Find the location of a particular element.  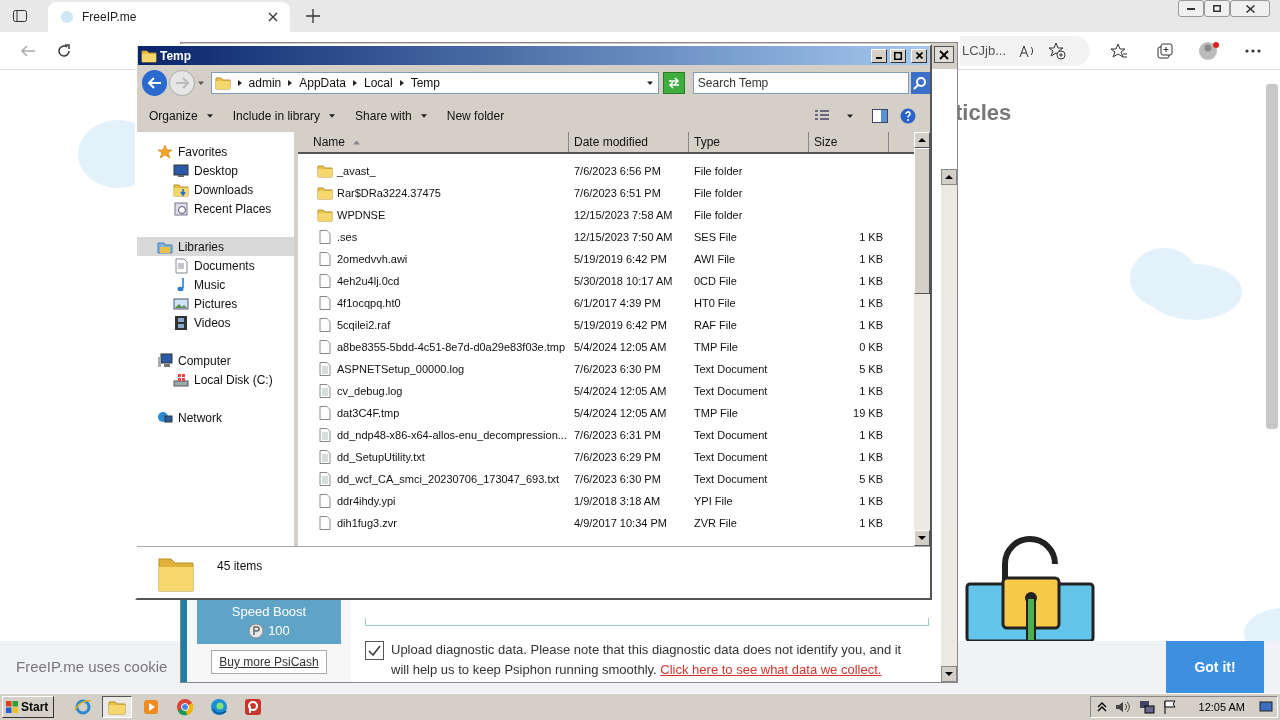

close-icon is located at coordinates (1250, 8).